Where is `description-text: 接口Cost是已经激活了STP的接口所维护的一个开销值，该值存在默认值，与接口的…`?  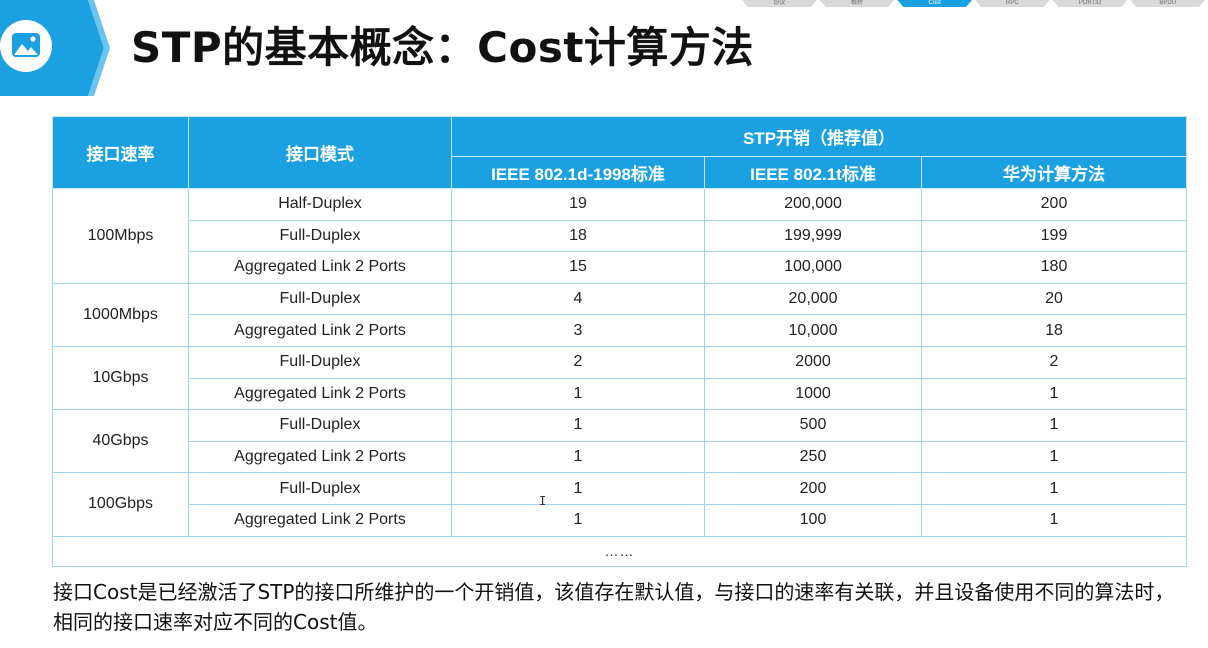 description-text: 接口Cost是已经激活了STP的接口所维护的一个开销值，该值存在默认值，与接口的… is located at coordinates (614, 607).